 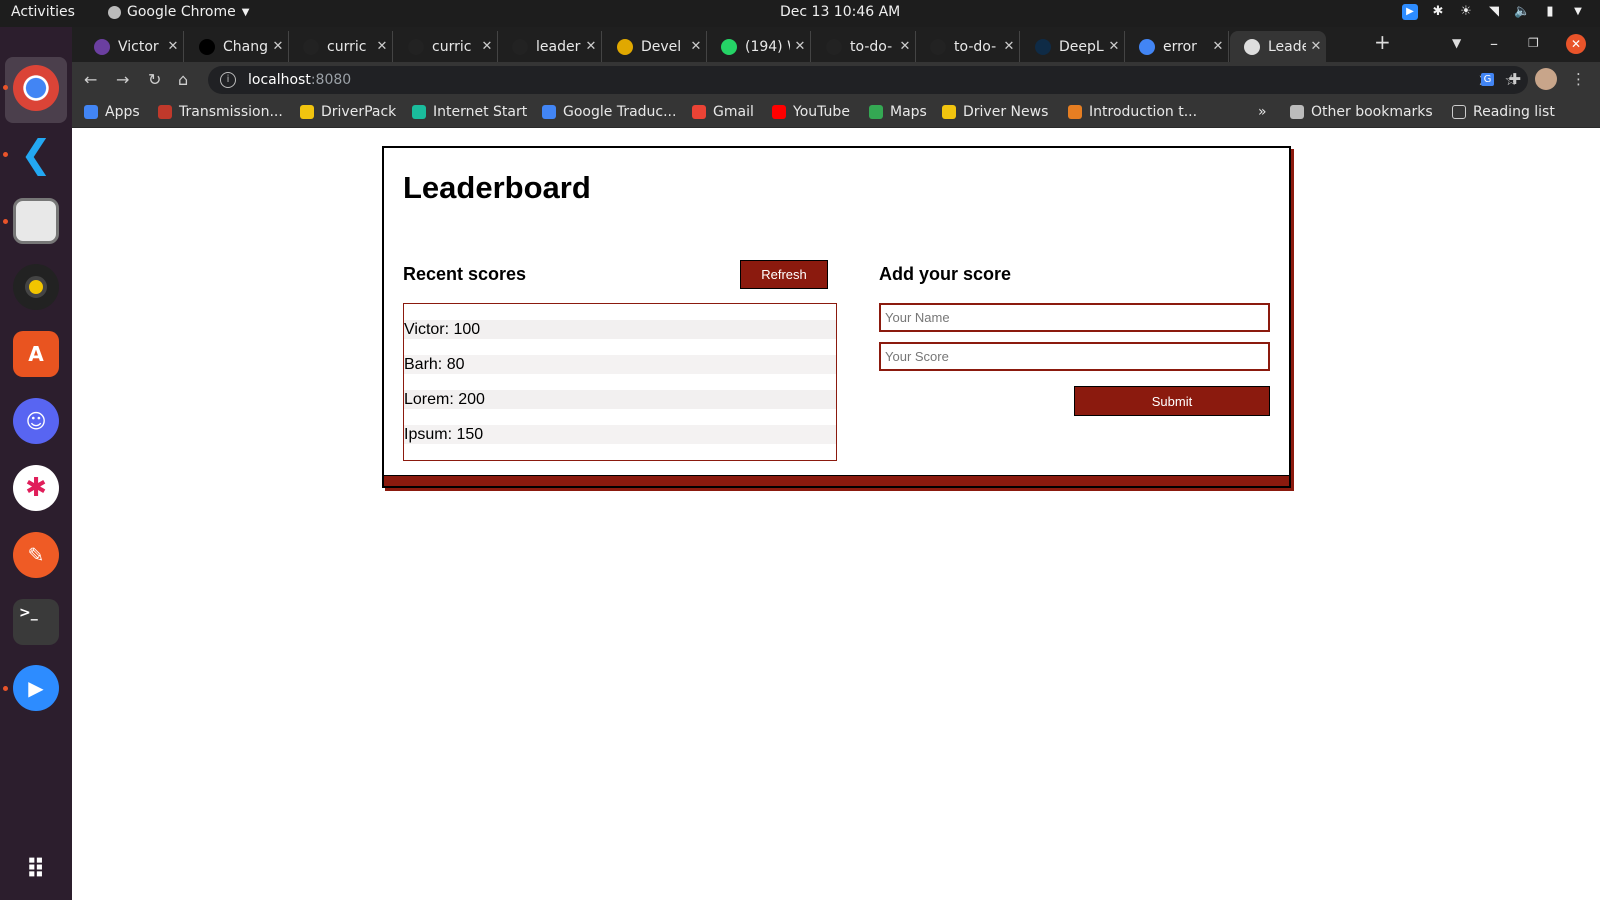 I want to click on tab-title: (194) W, so click(x=767, y=46).